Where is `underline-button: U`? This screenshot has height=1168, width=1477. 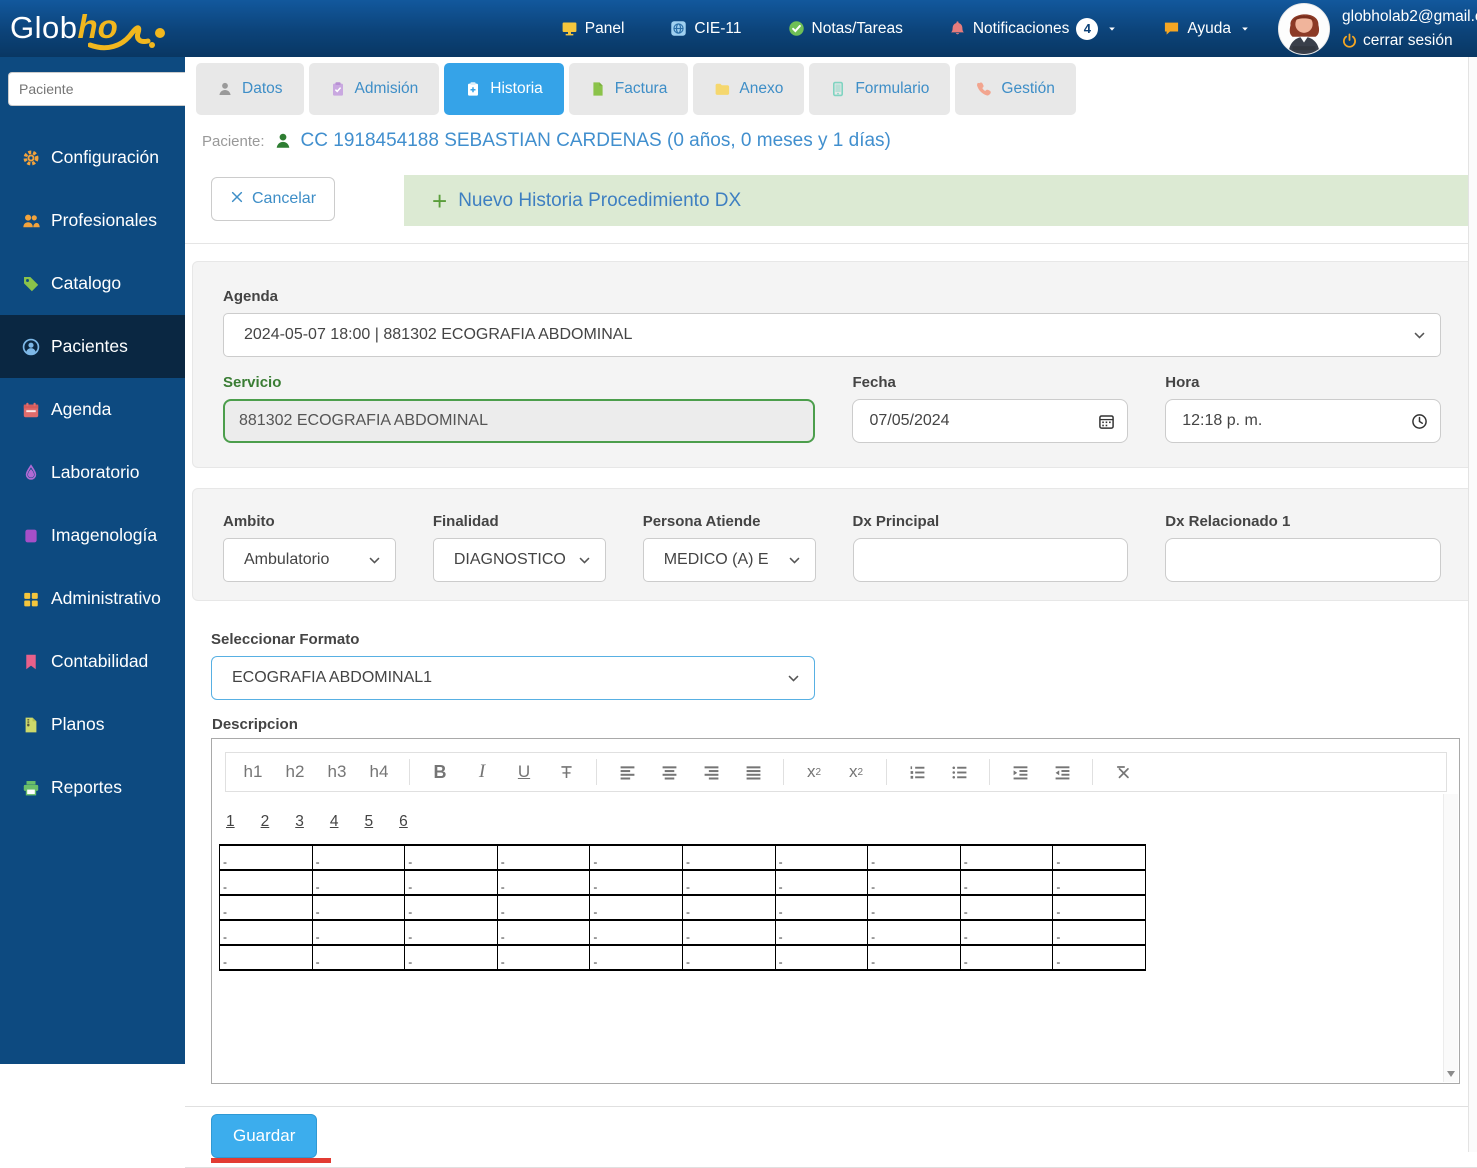 underline-button: U is located at coordinates (524, 772).